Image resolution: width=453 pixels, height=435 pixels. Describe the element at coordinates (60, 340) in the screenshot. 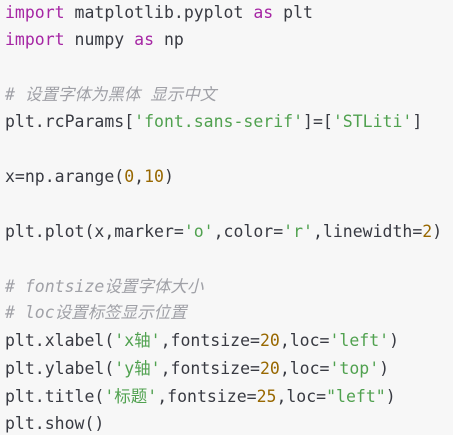

I see `code-token: plt.xlabel(` at that location.